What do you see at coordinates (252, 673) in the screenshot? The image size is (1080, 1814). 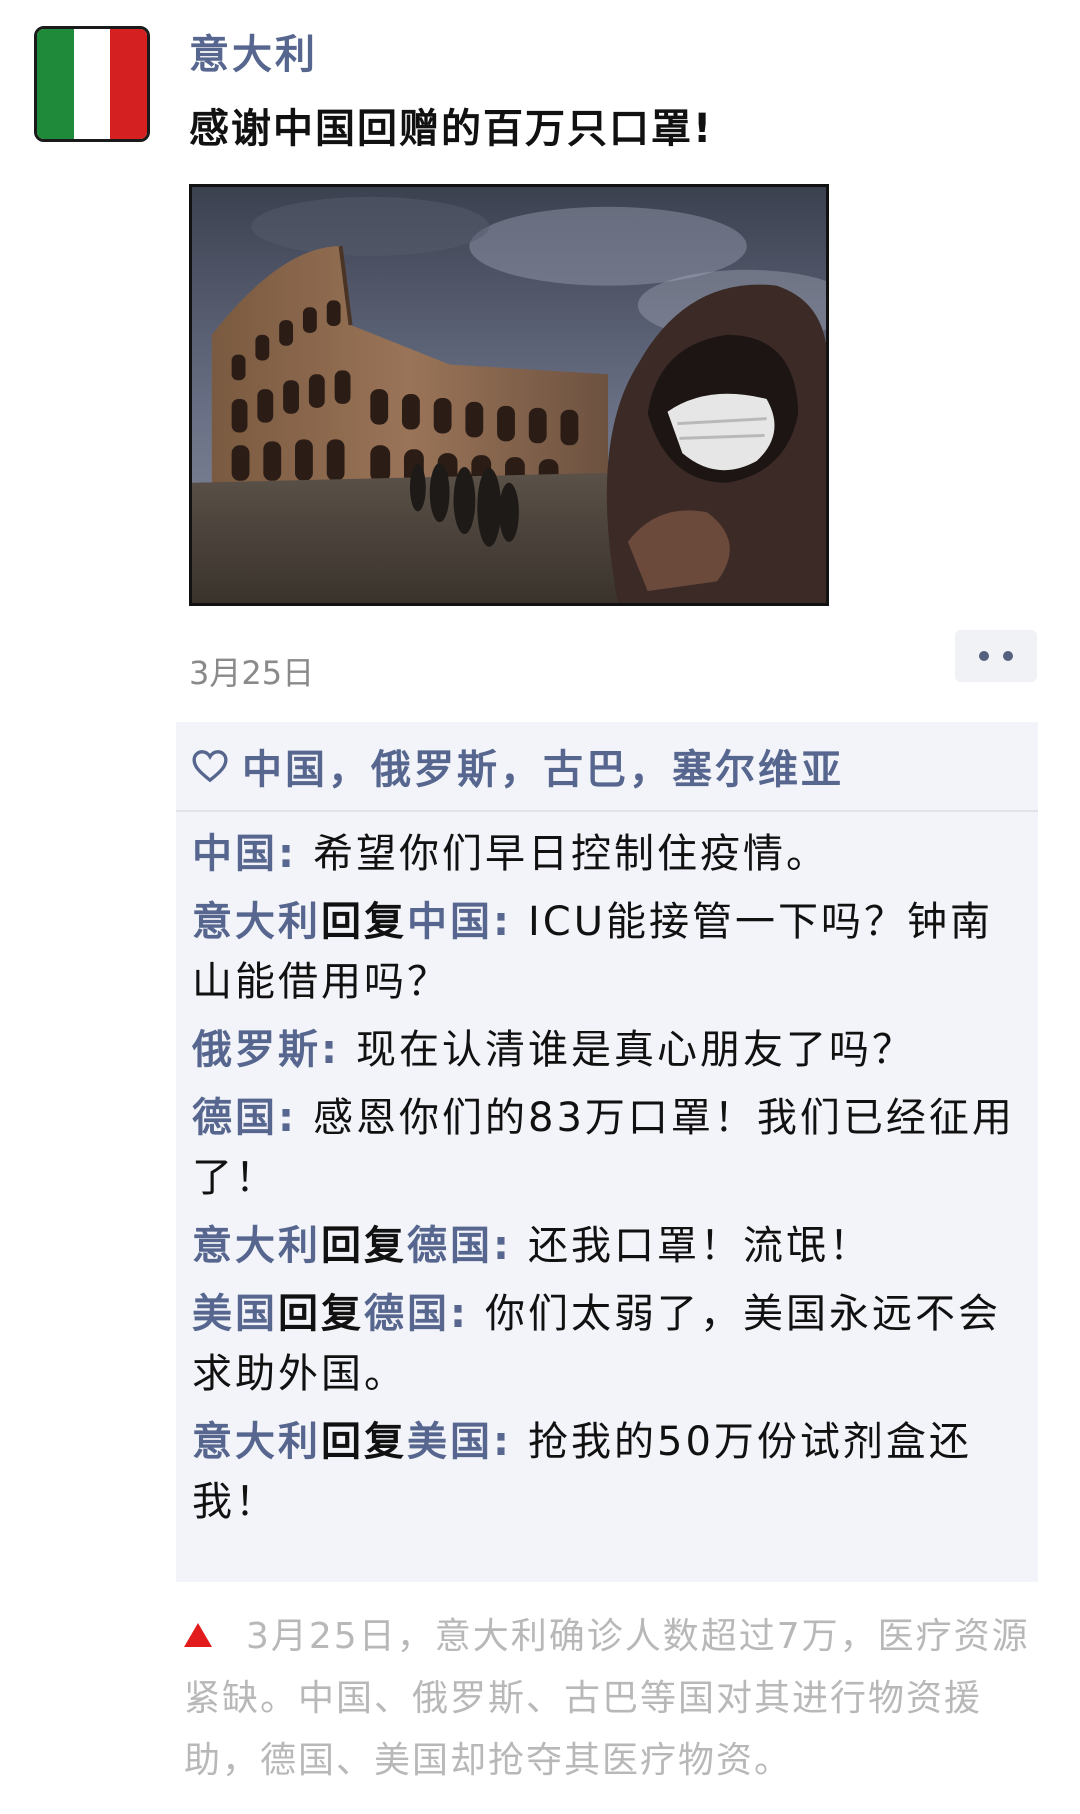 I see `post-timestamp: 3月25日` at bounding box center [252, 673].